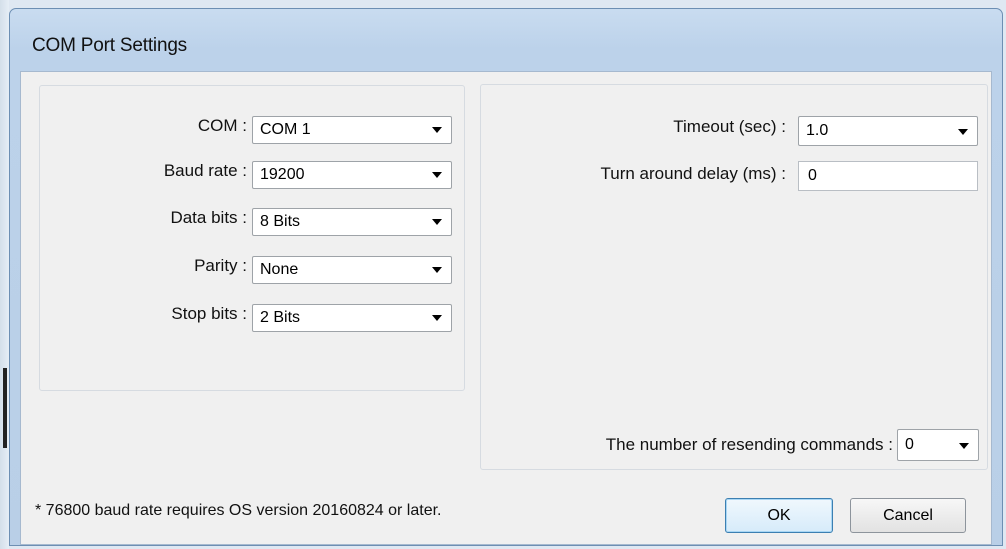 Image resolution: width=1006 pixels, height=549 pixels. What do you see at coordinates (506, 40) in the screenshot?
I see `title-bar: COM Port Settings` at bounding box center [506, 40].